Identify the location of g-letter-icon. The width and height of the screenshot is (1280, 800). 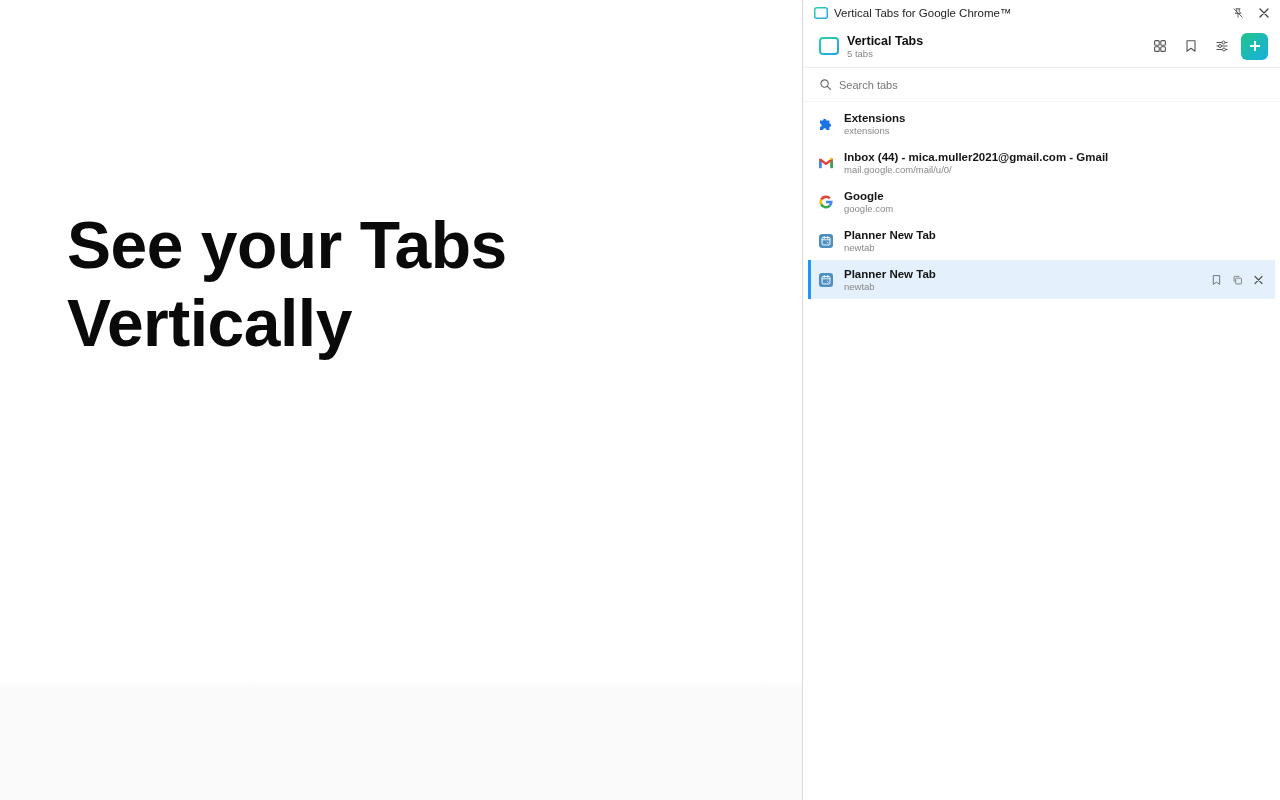
(826, 201).